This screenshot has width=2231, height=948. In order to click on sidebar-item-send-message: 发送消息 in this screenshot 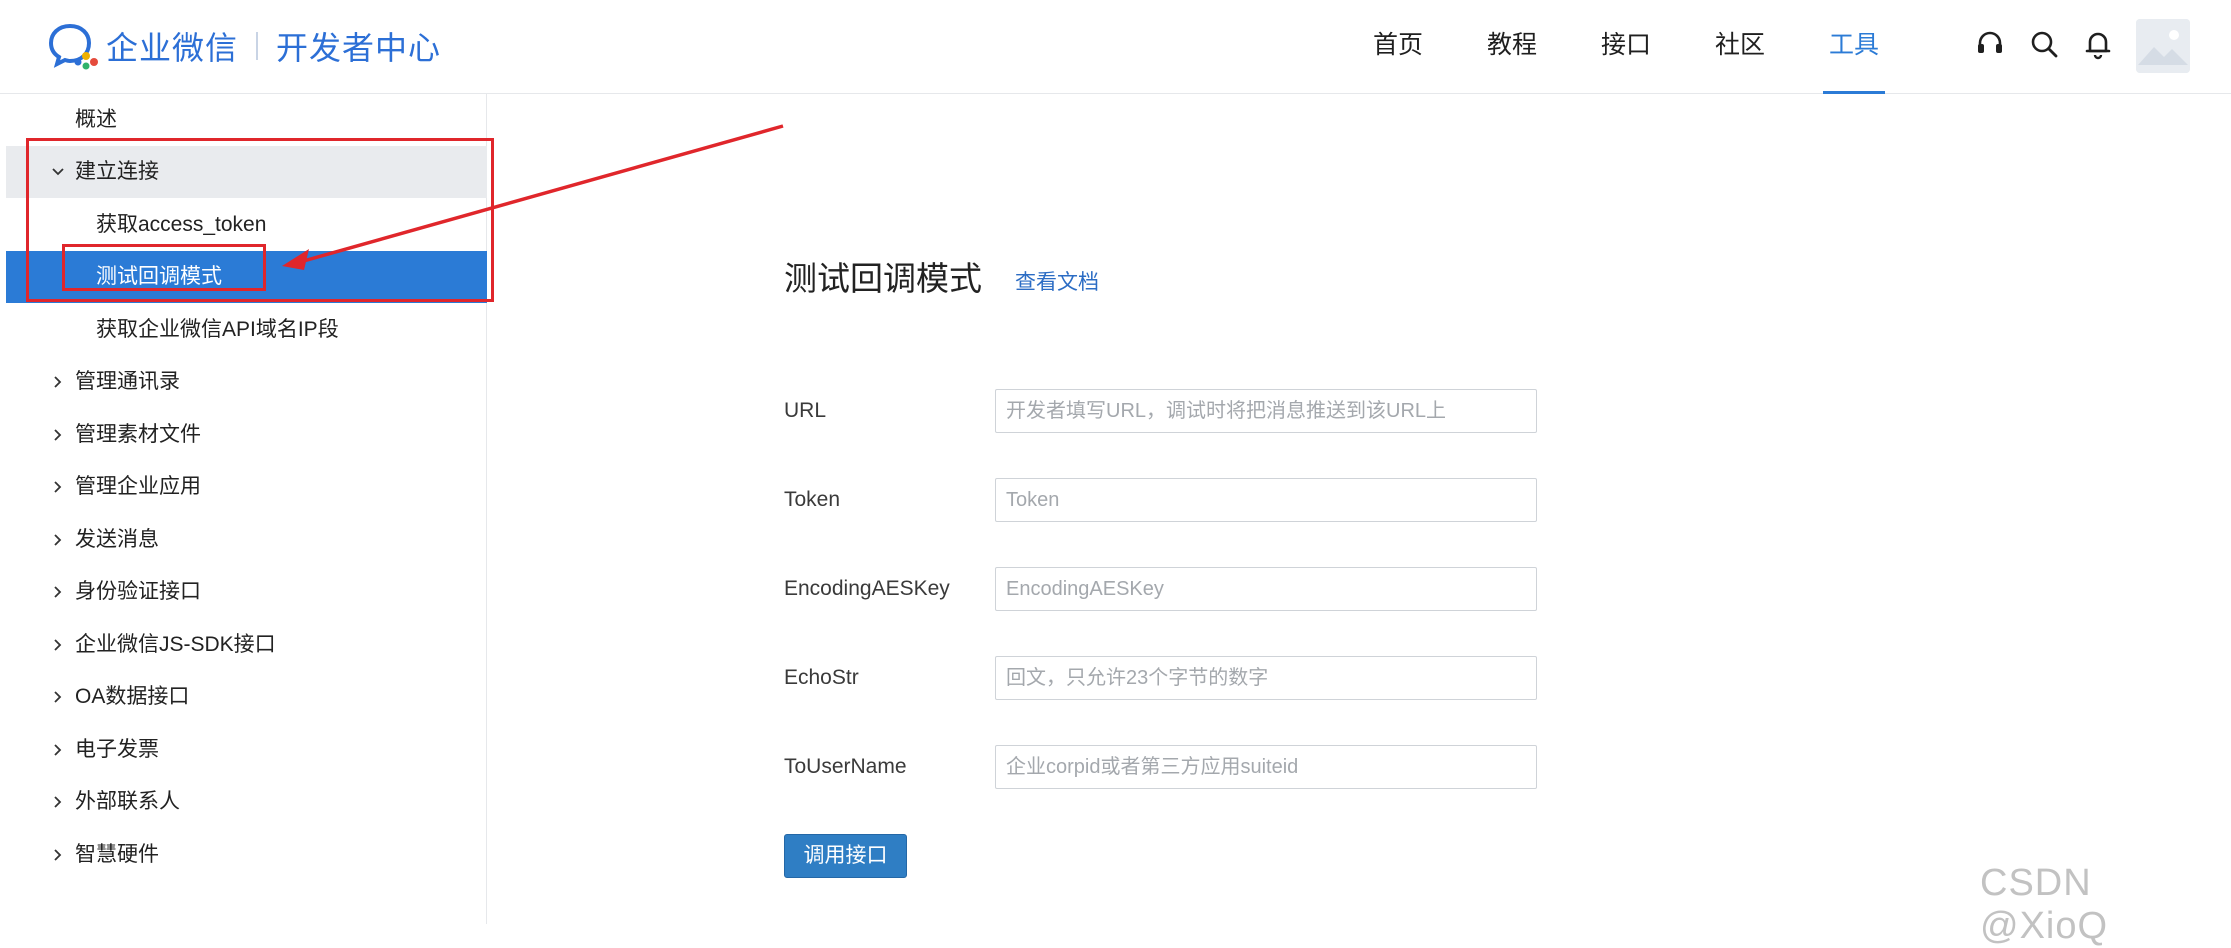, I will do `click(246, 540)`.